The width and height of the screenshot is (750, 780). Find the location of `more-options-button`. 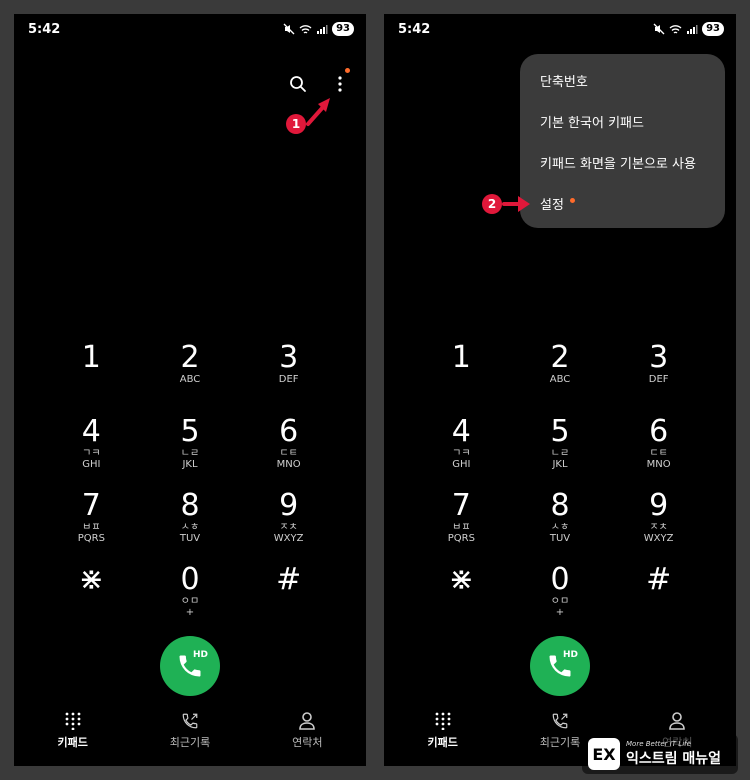

more-options-button is located at coordinates (340, 82).